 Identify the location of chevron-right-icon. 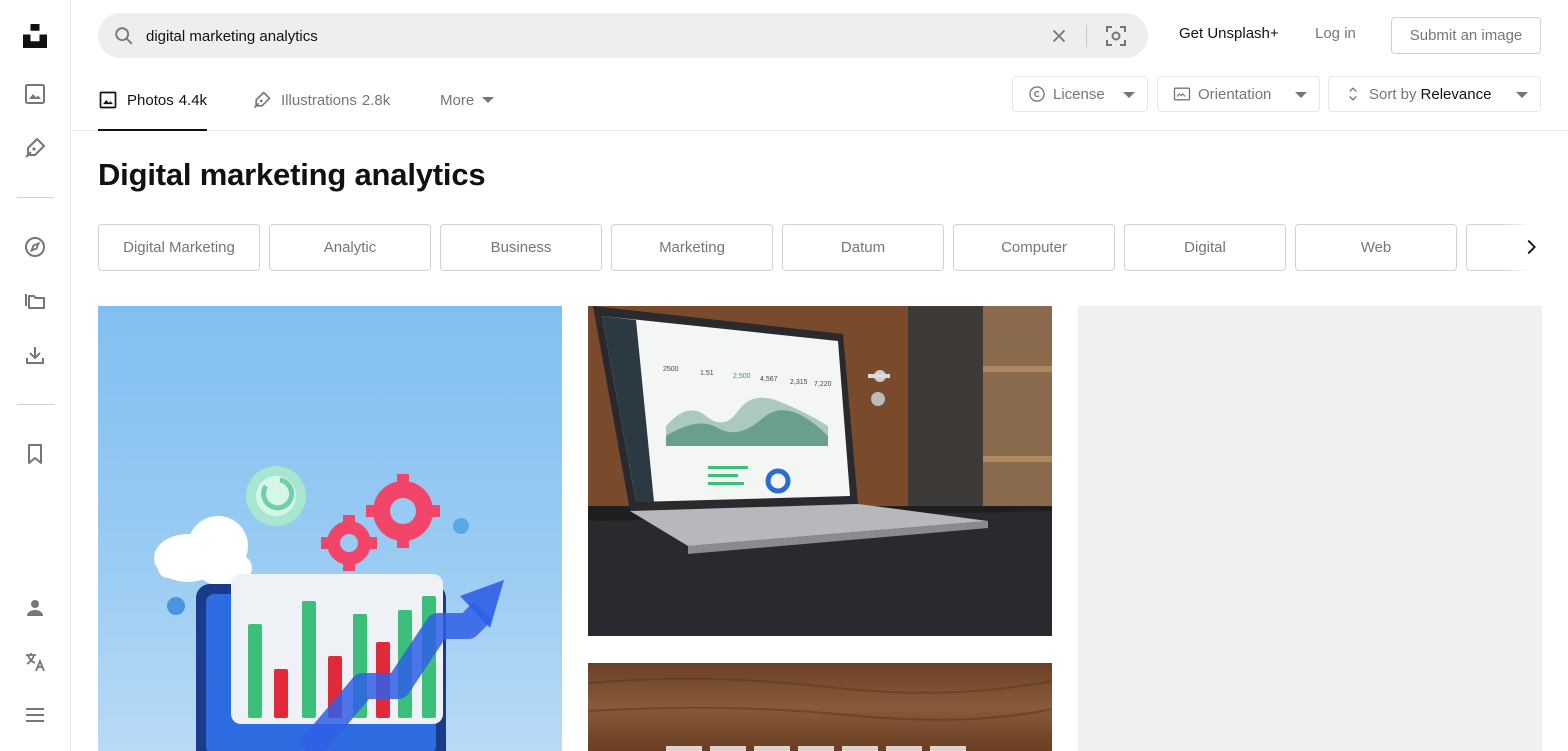
(1531, 247).